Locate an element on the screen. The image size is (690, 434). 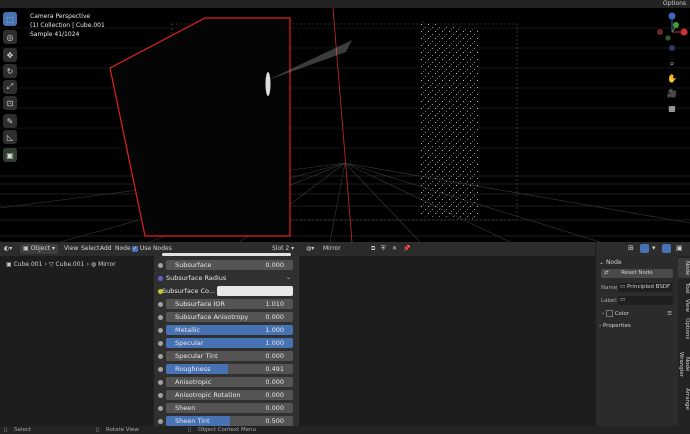
subsurface-anisotropy-slider: Subsurface Anisotropy 0.000 is located at coordinates (229, 317).